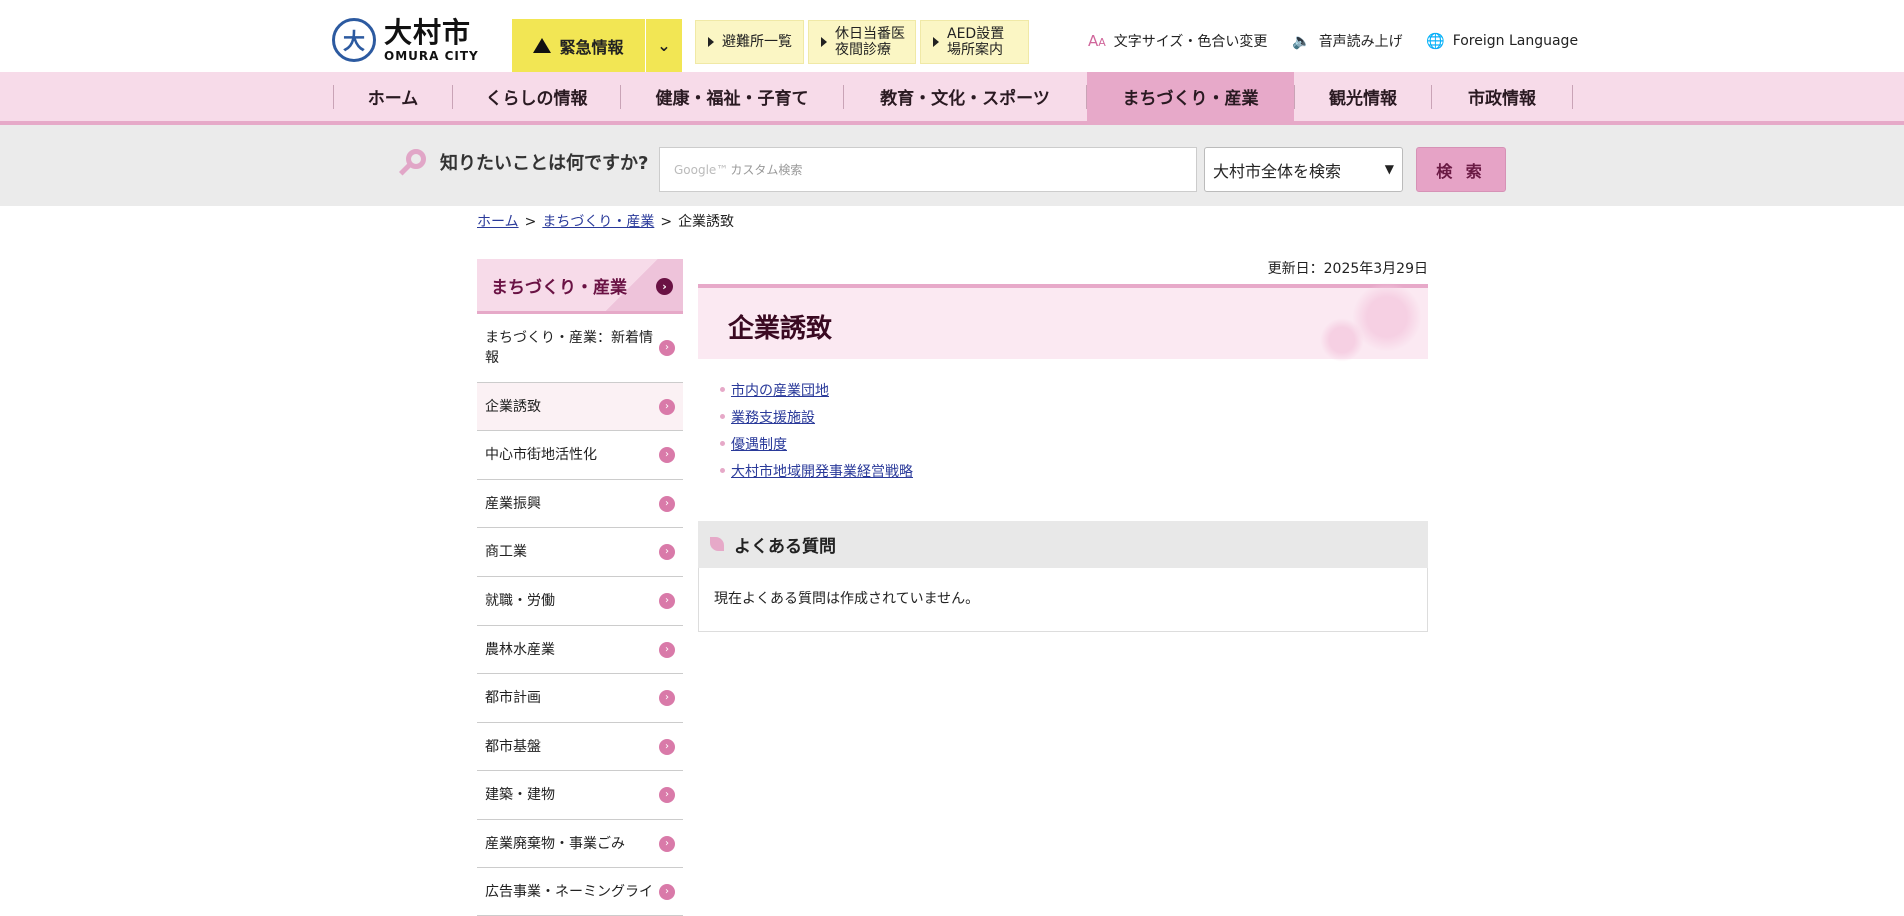 This screenshot has width=1904, height=916. I want to click on quick-link-label-2: 夜間診療, so click(863, 50).